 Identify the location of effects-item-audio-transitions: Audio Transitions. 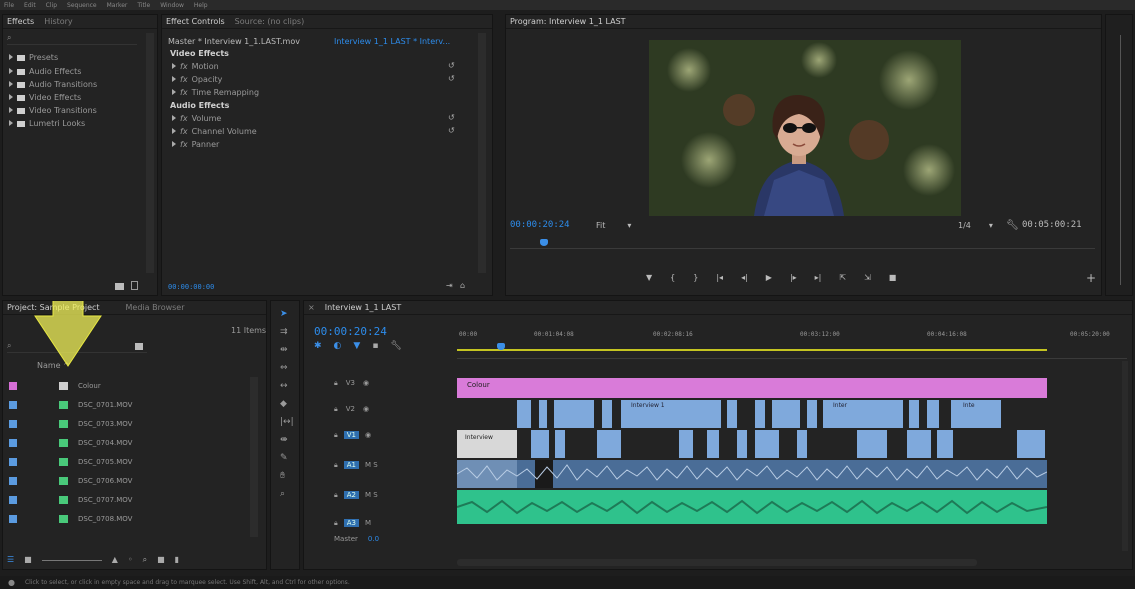
(53, 84).